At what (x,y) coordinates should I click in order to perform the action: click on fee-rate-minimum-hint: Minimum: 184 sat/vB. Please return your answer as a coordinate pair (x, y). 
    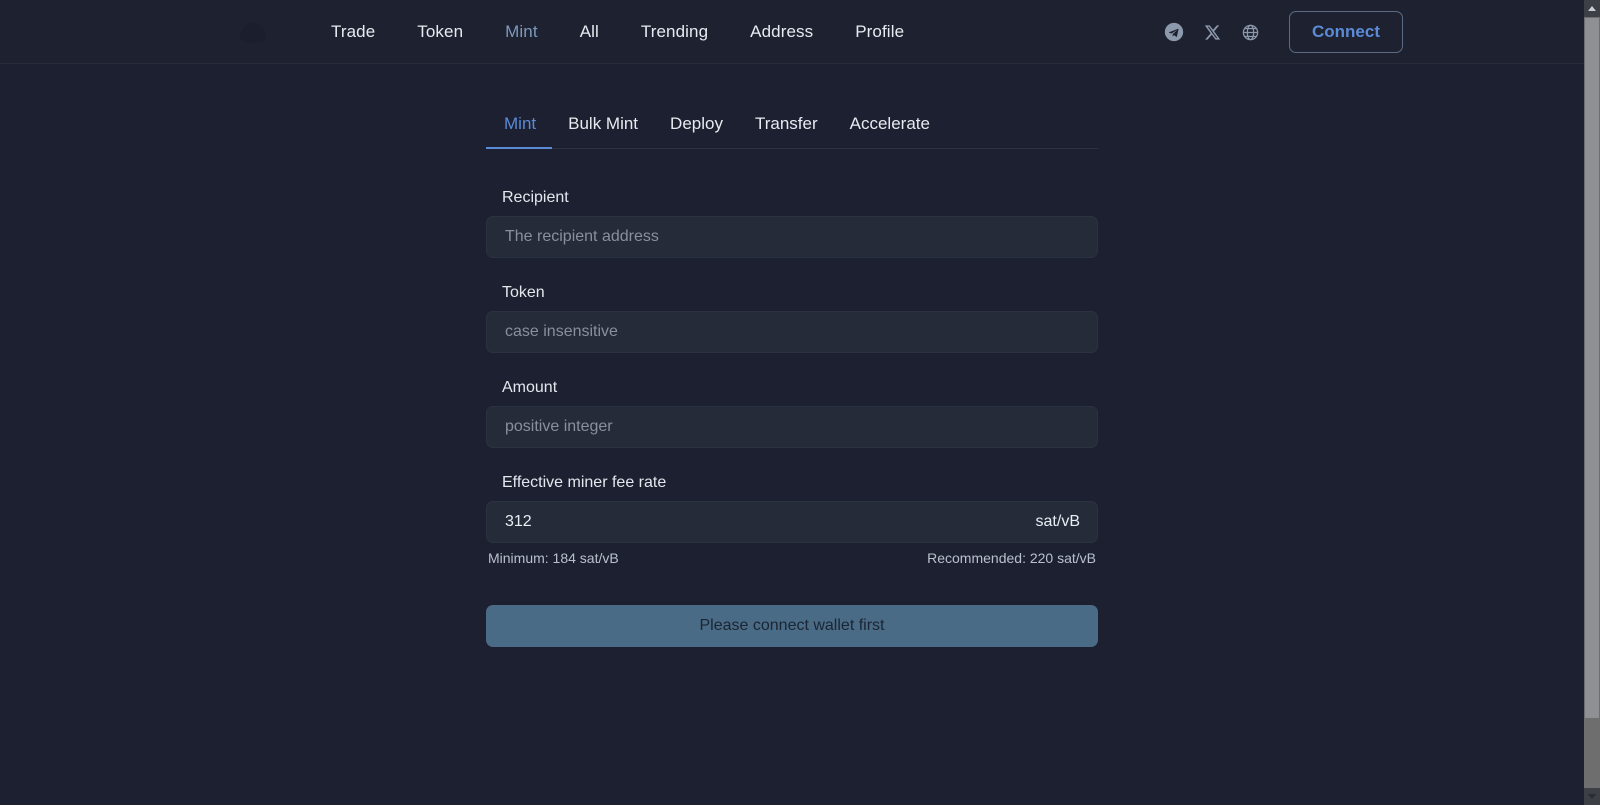
    Looking at the image, I should click on (553, 558).